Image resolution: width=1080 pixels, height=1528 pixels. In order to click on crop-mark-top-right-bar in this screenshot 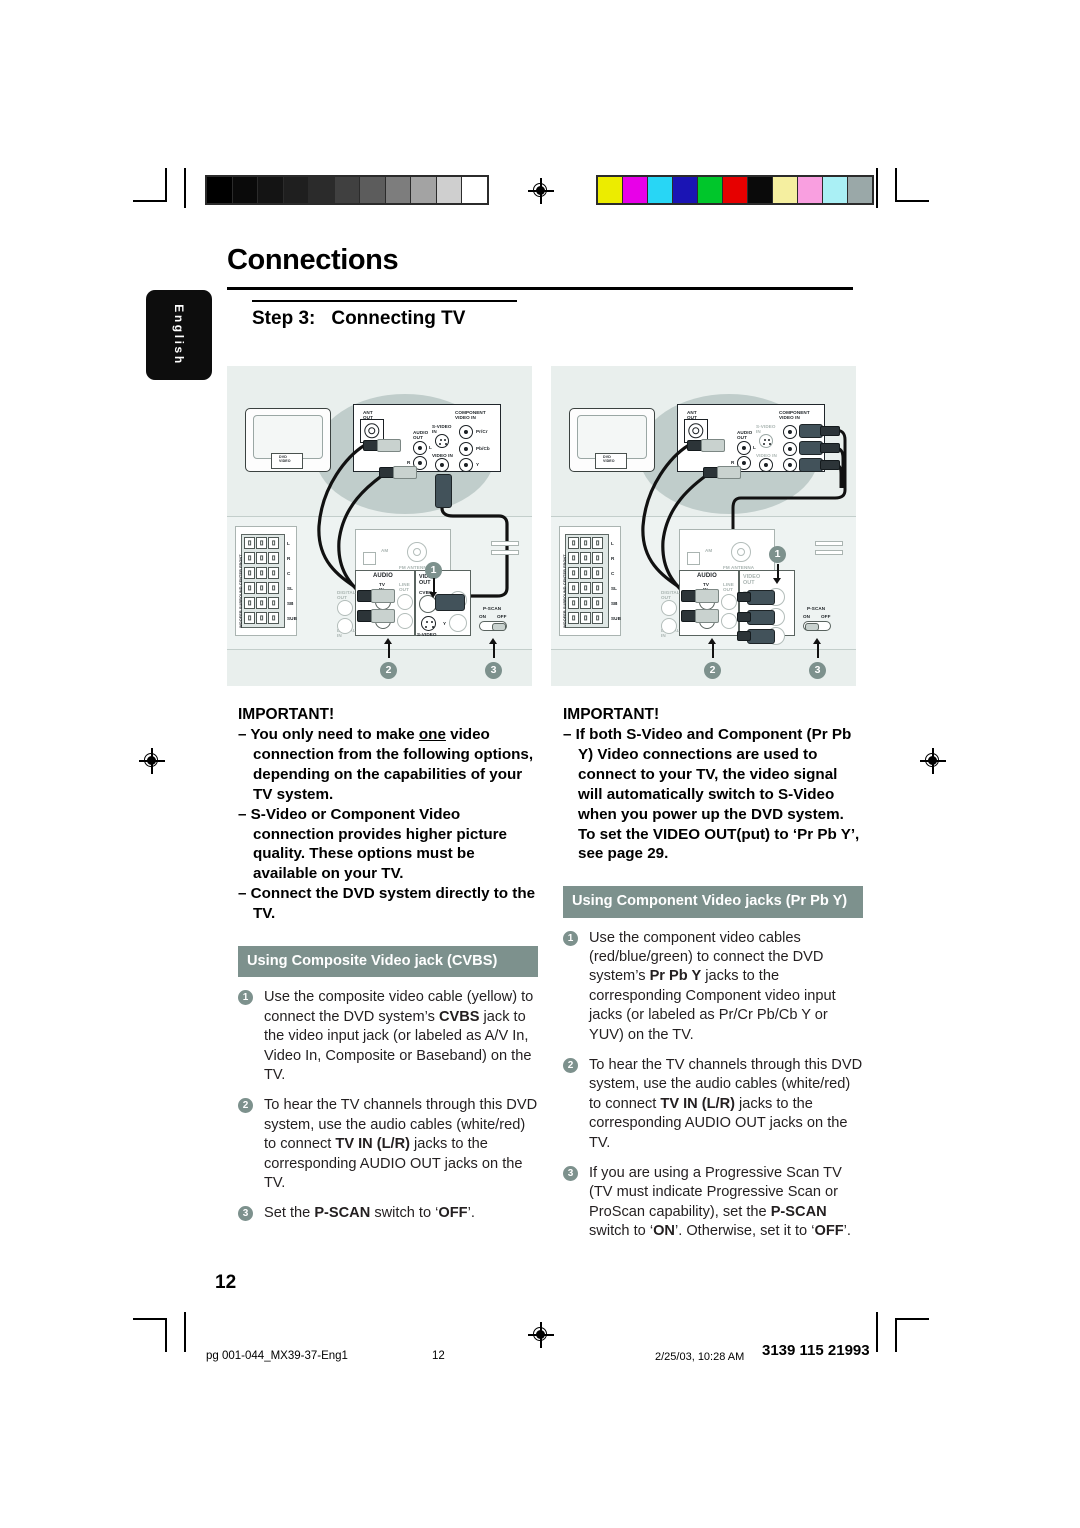, I will do `click(877, 188)`.